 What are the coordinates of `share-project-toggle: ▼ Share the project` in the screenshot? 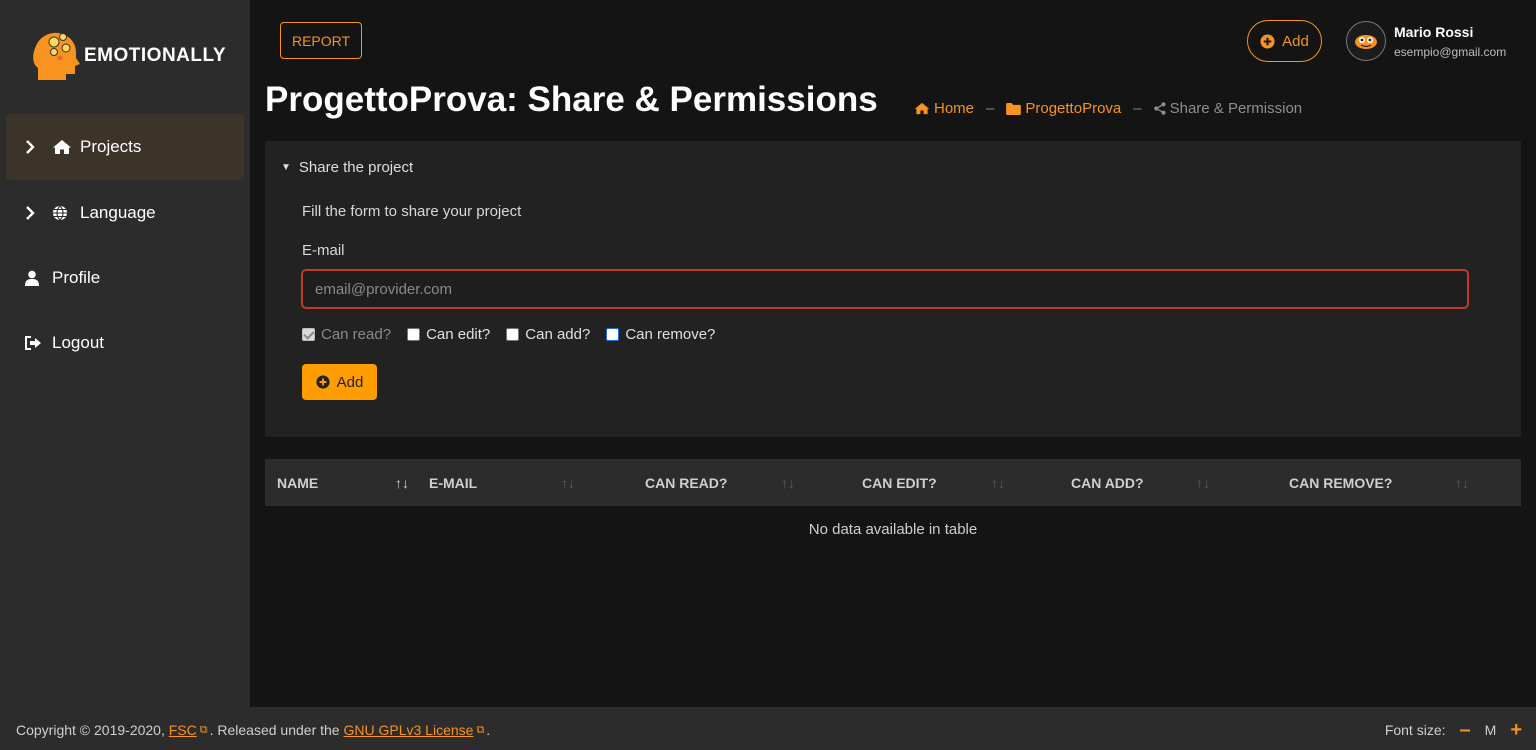 It's located at (347, 167).